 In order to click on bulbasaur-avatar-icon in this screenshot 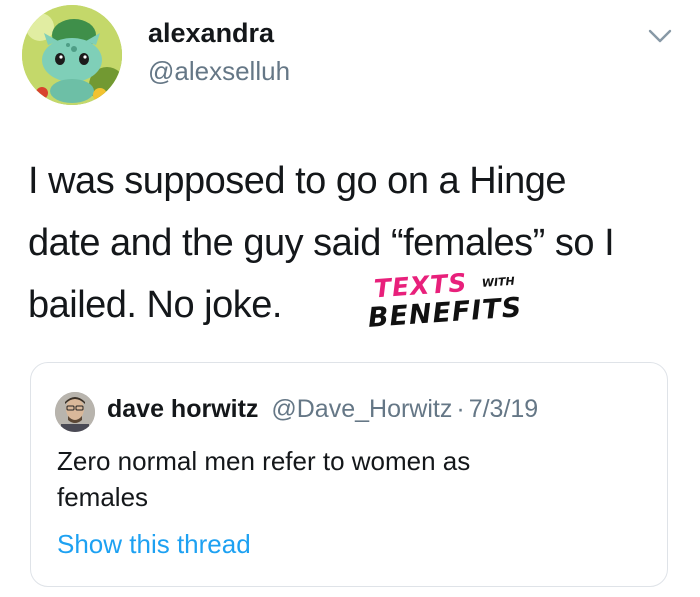, I will do `click(72, 55)`.